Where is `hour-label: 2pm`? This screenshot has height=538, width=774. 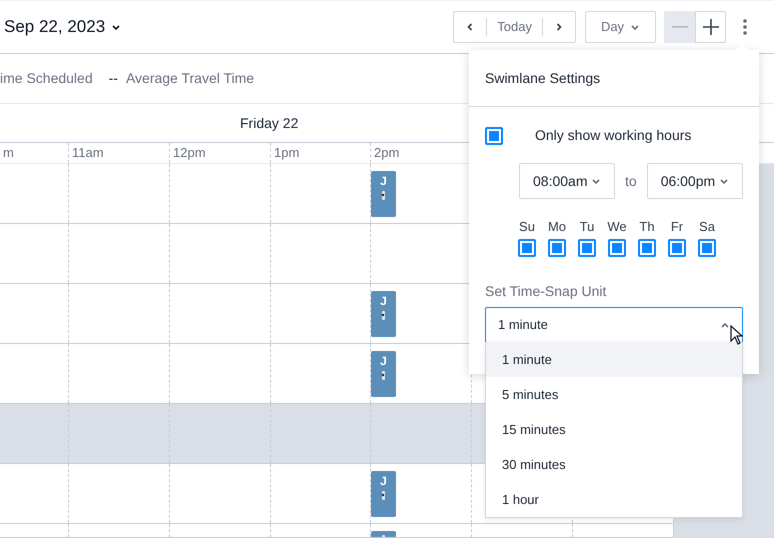 hour-label: 2pm is located at coordinates (387, 152).